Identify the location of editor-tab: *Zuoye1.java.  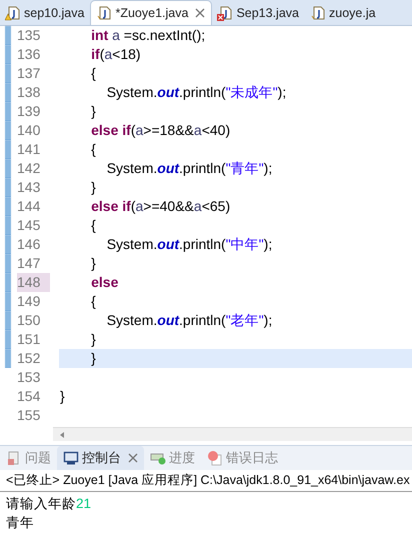
(151, 12).